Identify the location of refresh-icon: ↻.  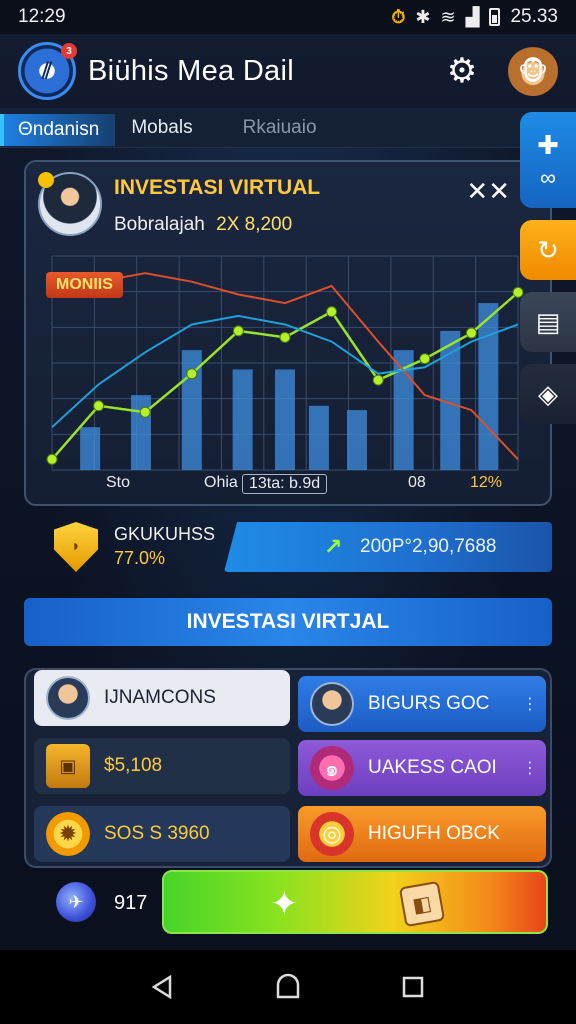
(548, 249).